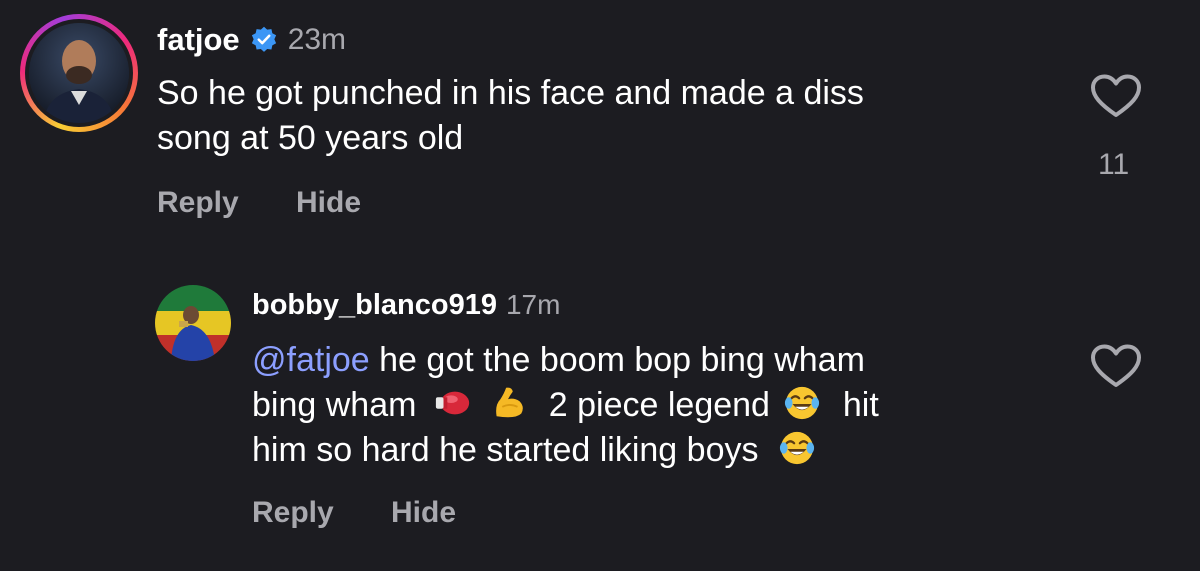 The width and height of the screenshot is (1200, 571). I want to click on comment-line: him so hard he started liking boys, so click(565, 450).